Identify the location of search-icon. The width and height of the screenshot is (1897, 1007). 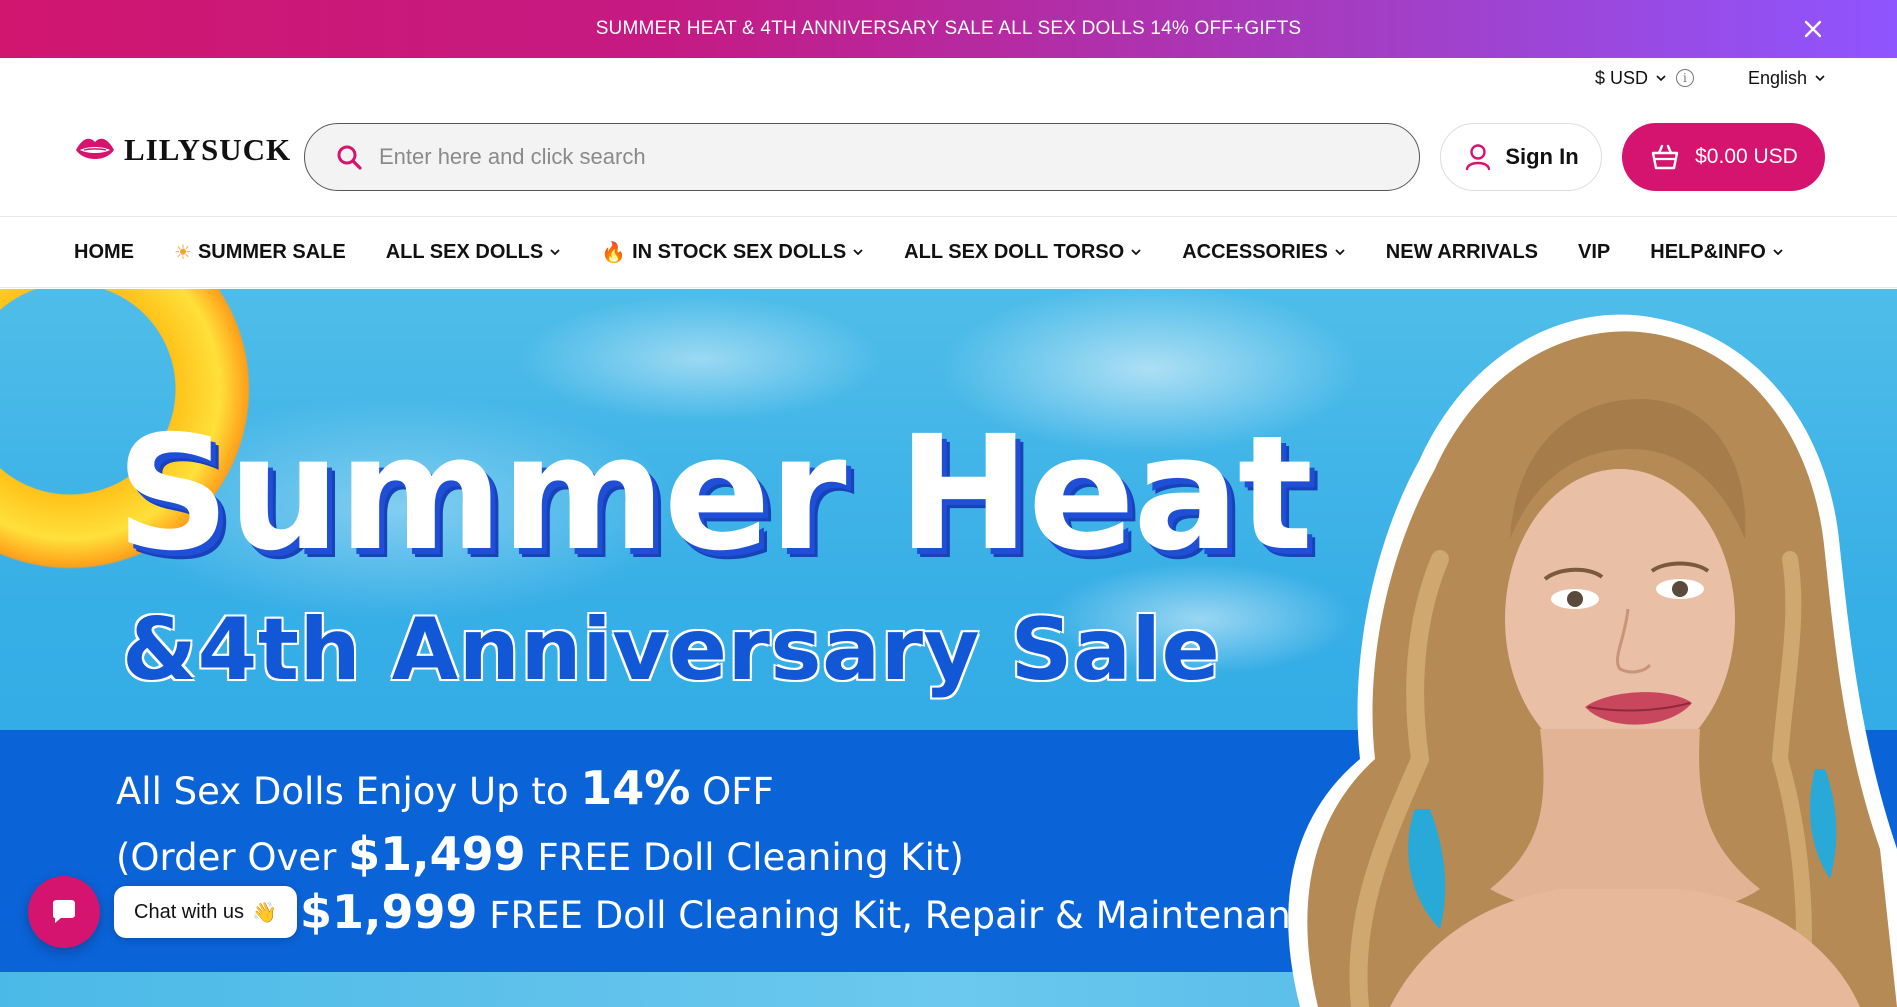
(349, 157).